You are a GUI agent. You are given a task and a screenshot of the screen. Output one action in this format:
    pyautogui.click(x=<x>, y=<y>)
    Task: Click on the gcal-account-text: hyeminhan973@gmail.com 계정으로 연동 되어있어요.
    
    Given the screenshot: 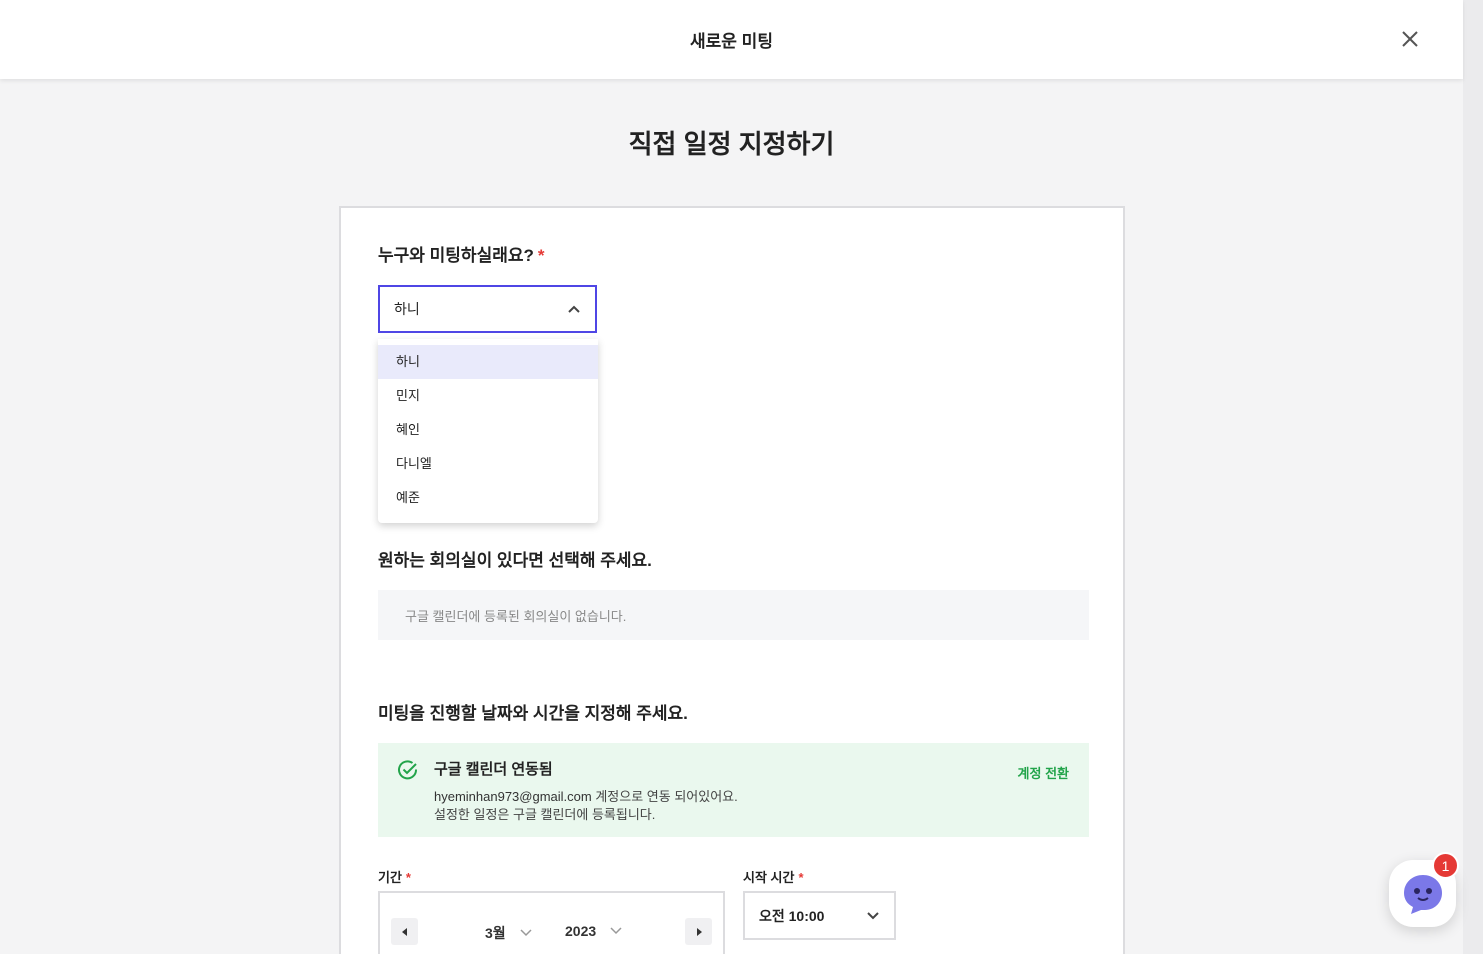 What is the action you would take?
    pyautogui.click(x=586, y=796)
    